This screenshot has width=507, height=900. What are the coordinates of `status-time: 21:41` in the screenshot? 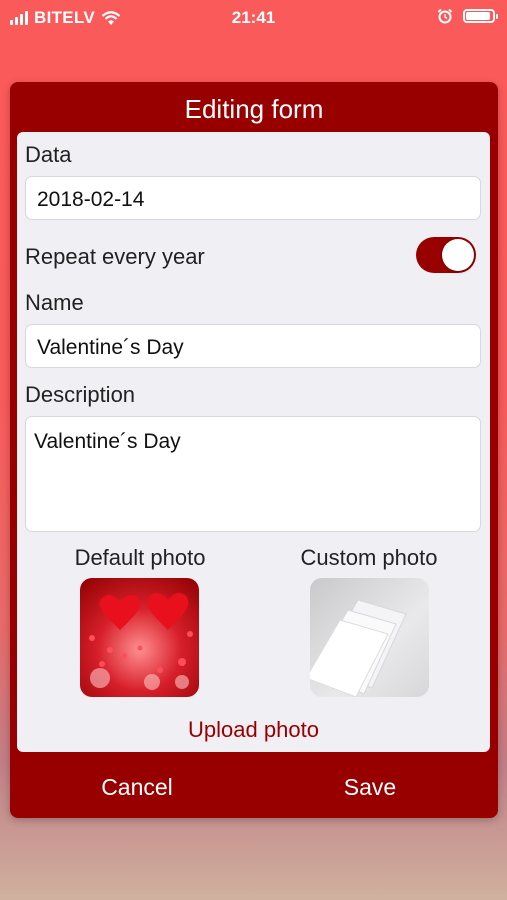 It's located at (253, 17).